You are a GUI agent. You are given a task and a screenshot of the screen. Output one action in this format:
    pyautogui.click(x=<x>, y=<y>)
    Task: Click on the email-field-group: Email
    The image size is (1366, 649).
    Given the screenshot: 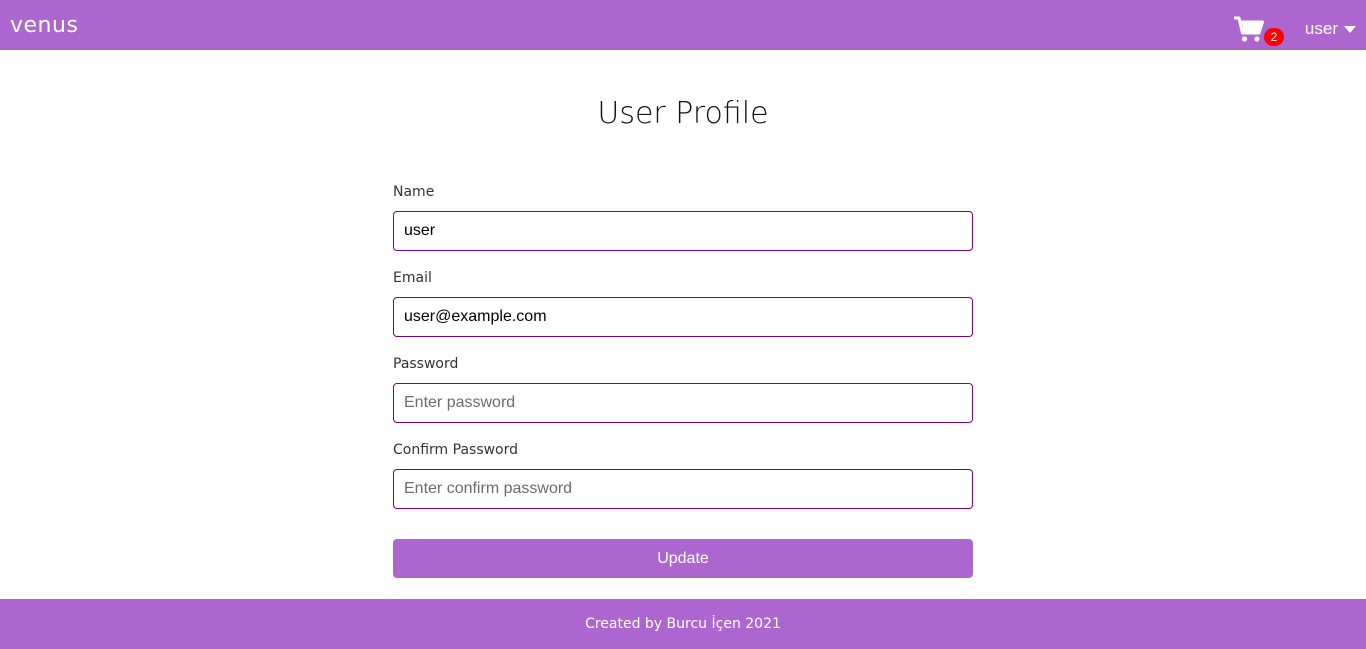 What is the action you would take?
    pyautogui.click(x=683, y=302)
    